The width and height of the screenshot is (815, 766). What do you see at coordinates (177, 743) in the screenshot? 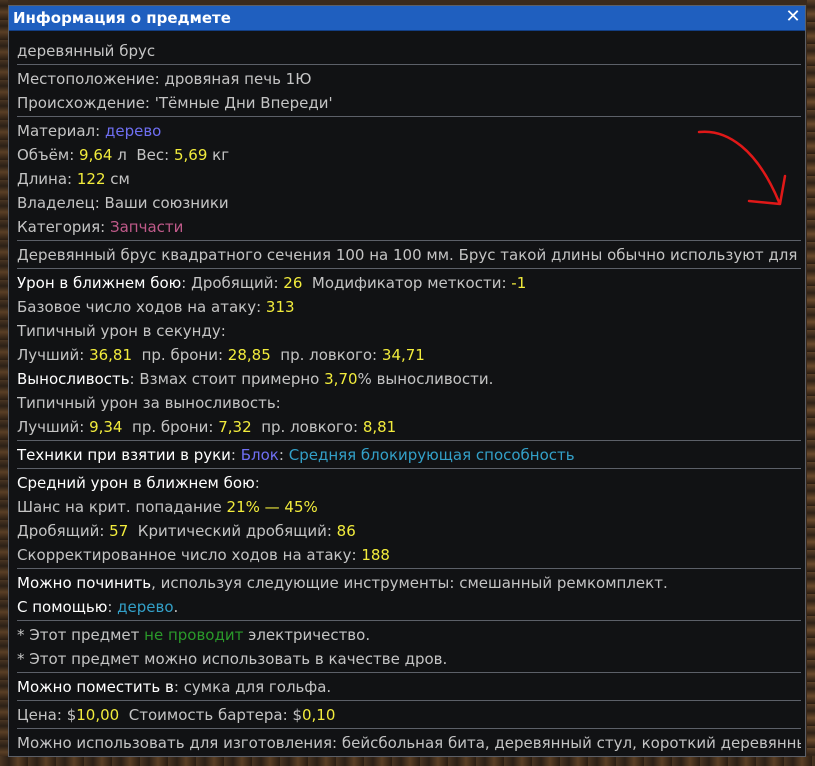
I see `craft-label: Можно использовать для изготовления:` at bounding box center [177, 743].